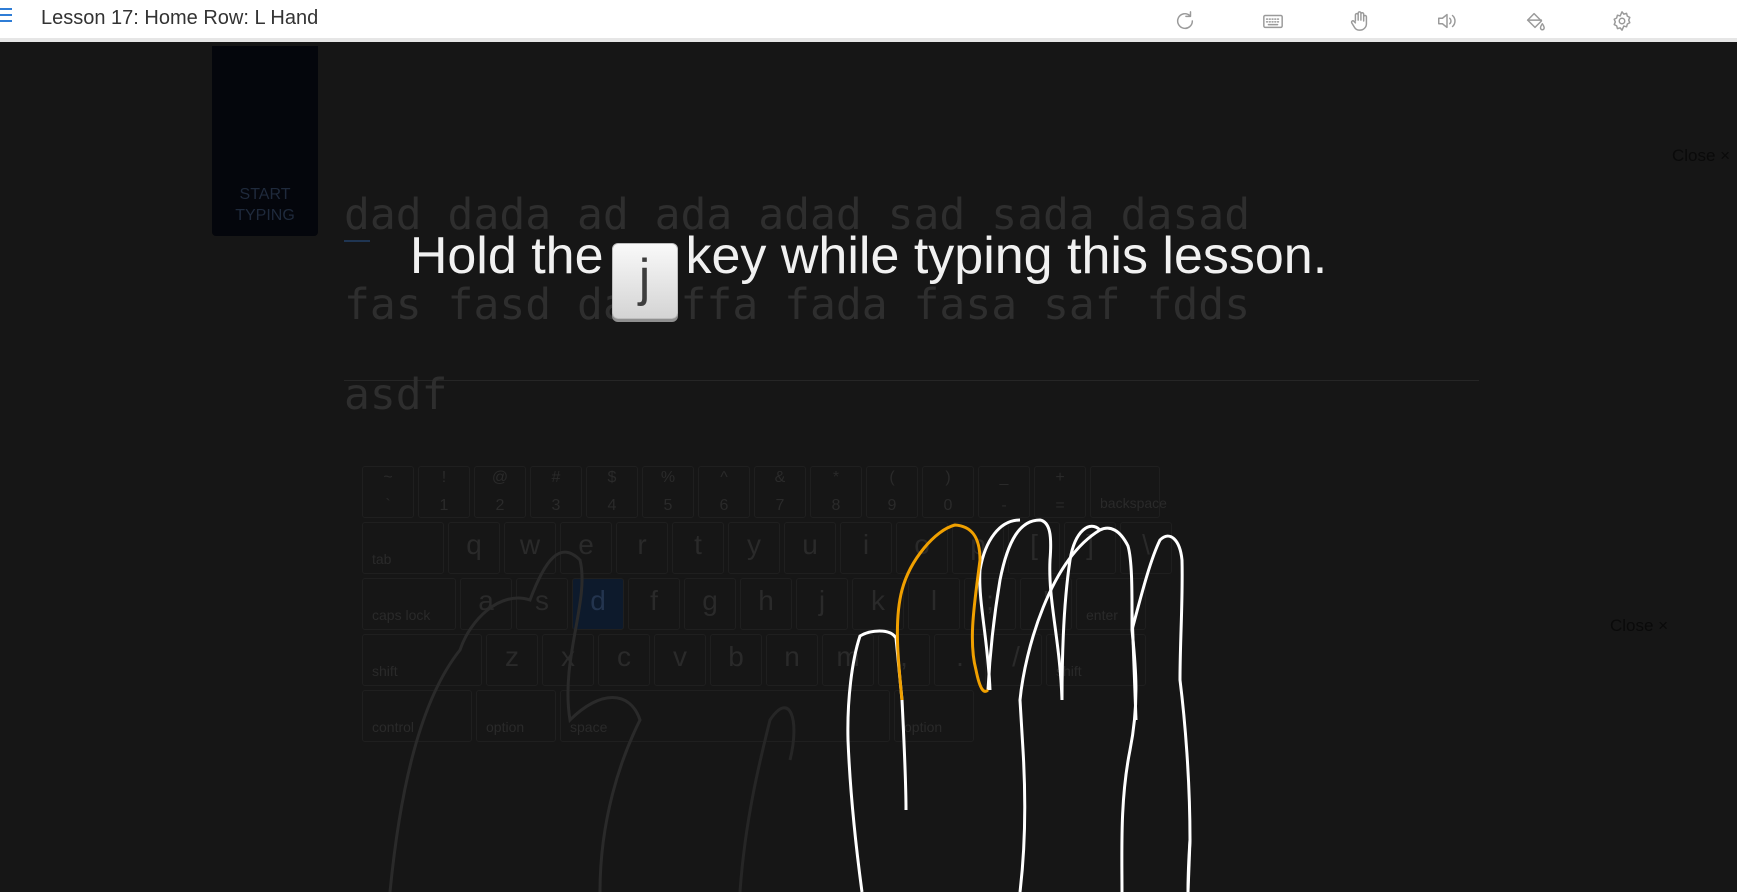  Describe the element at coordinates (568, 660) in the screenshot. I see `key-x: x` at that location.